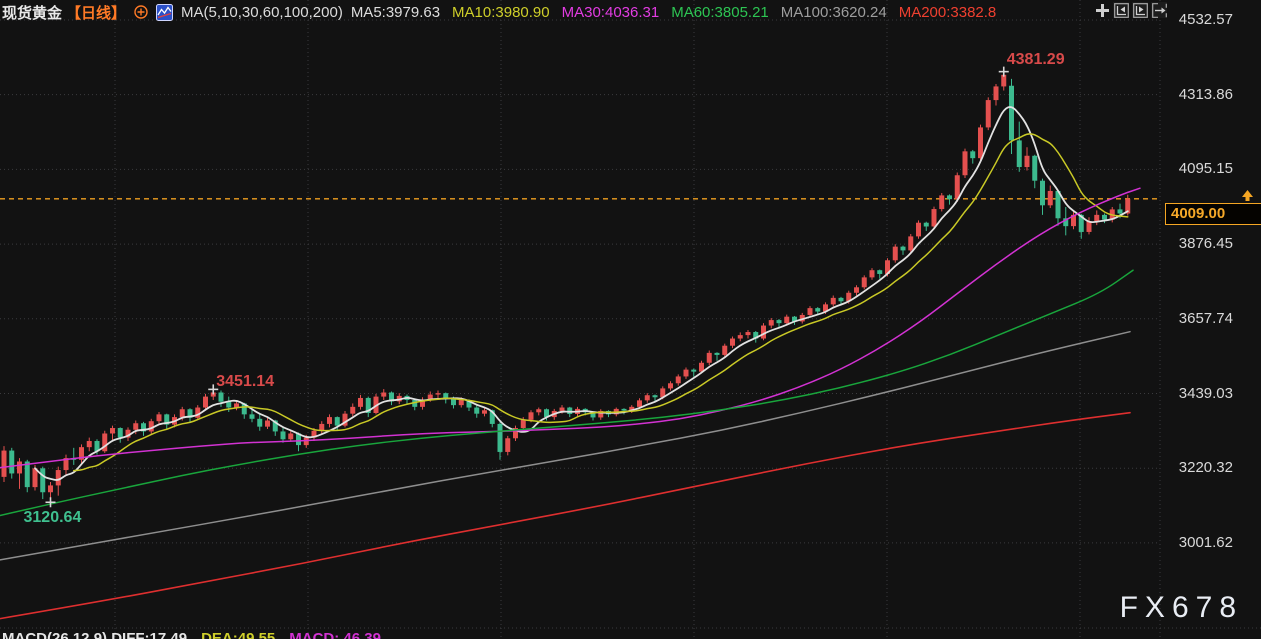  I want to click on scroll-forward-icon, so click(1140, 10).